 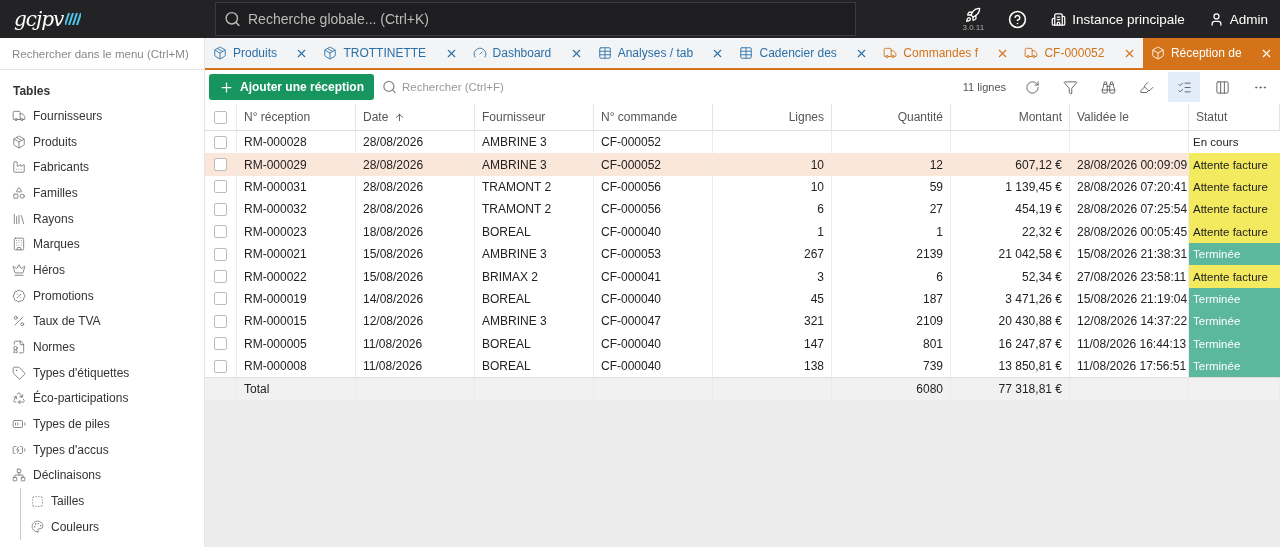 What do you see at coordinates (102, 218) in the screenshot?
I see `sidebar-item: Rayons` at bounding box center [102, 218].